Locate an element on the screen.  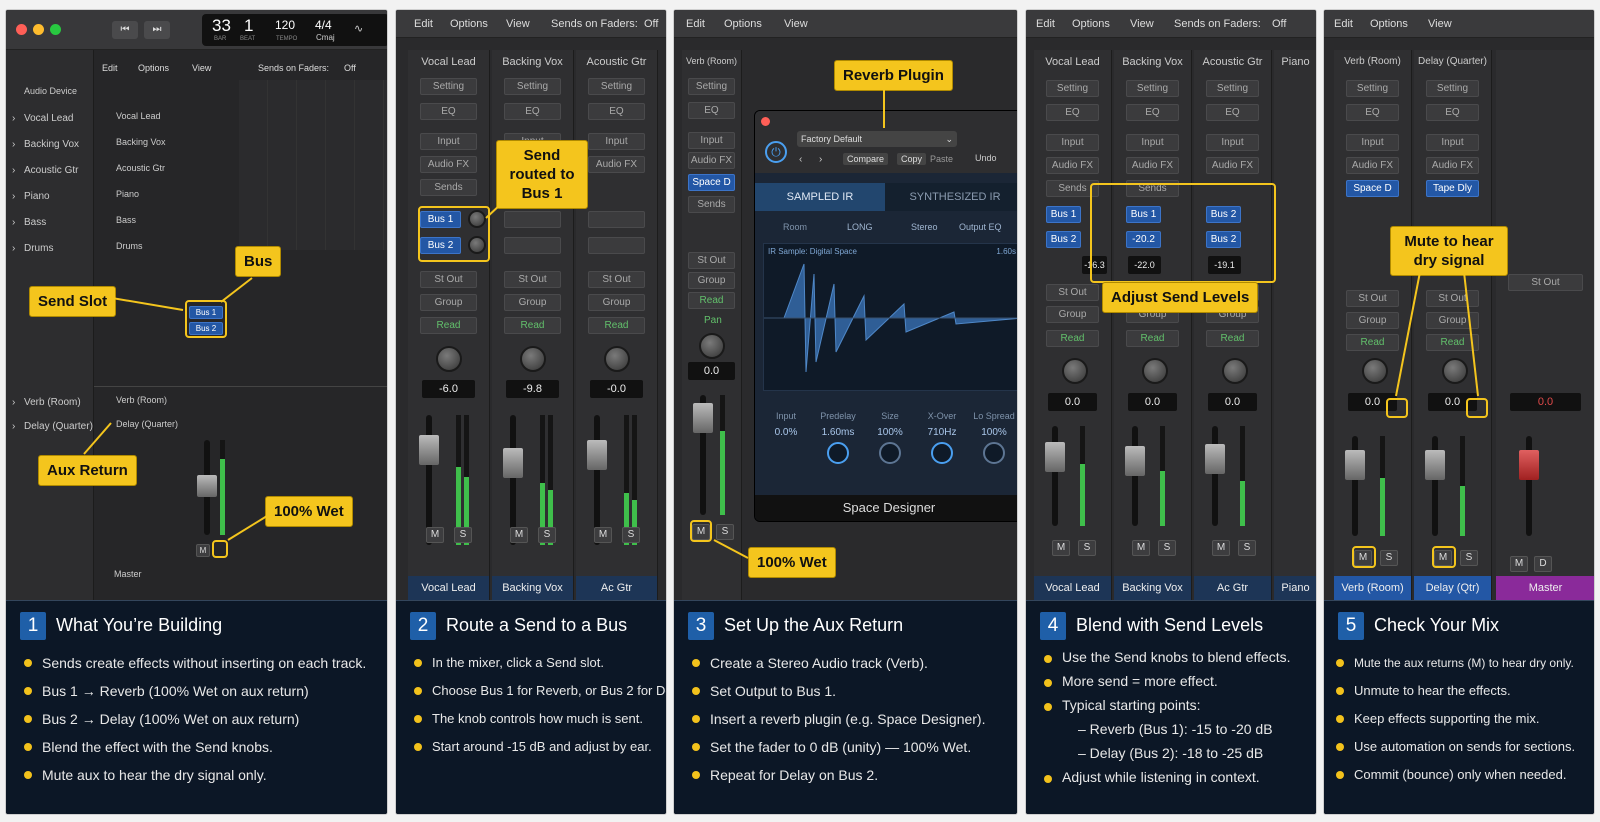
output-slot: St Out is located at coordinates (1072, 292).